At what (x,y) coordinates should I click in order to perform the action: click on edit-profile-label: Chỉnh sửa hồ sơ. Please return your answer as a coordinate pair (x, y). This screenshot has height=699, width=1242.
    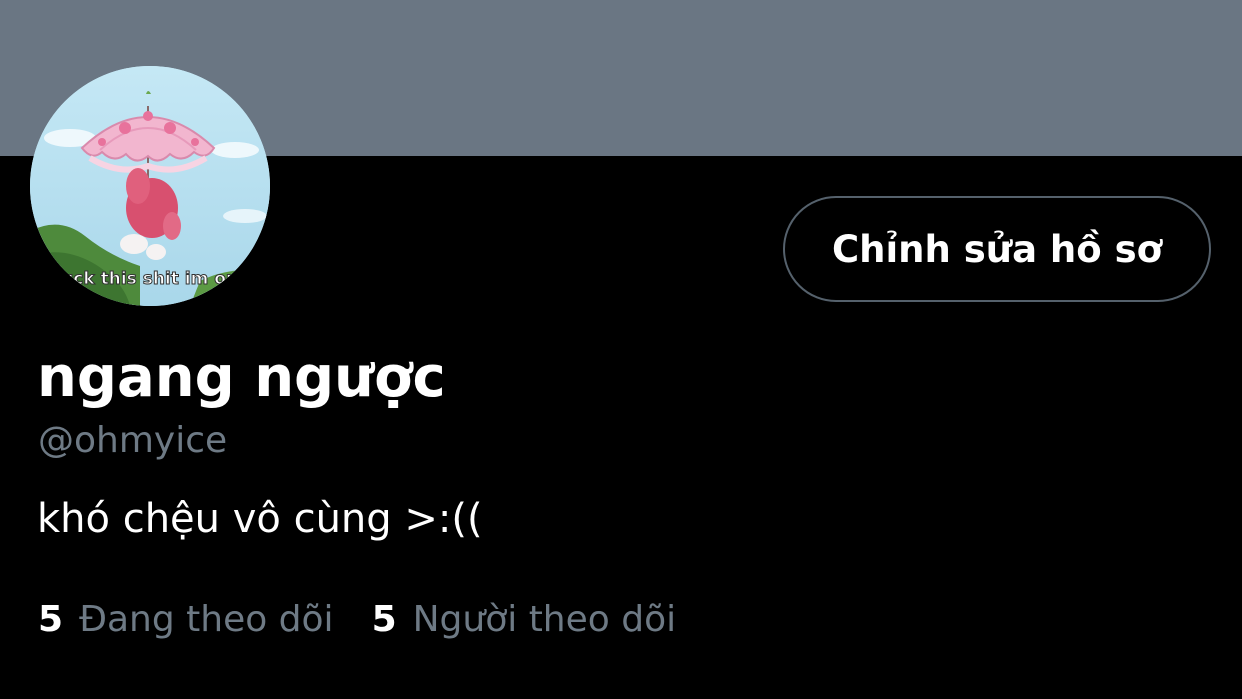
    Looking at the image, I should click on (997, 249).